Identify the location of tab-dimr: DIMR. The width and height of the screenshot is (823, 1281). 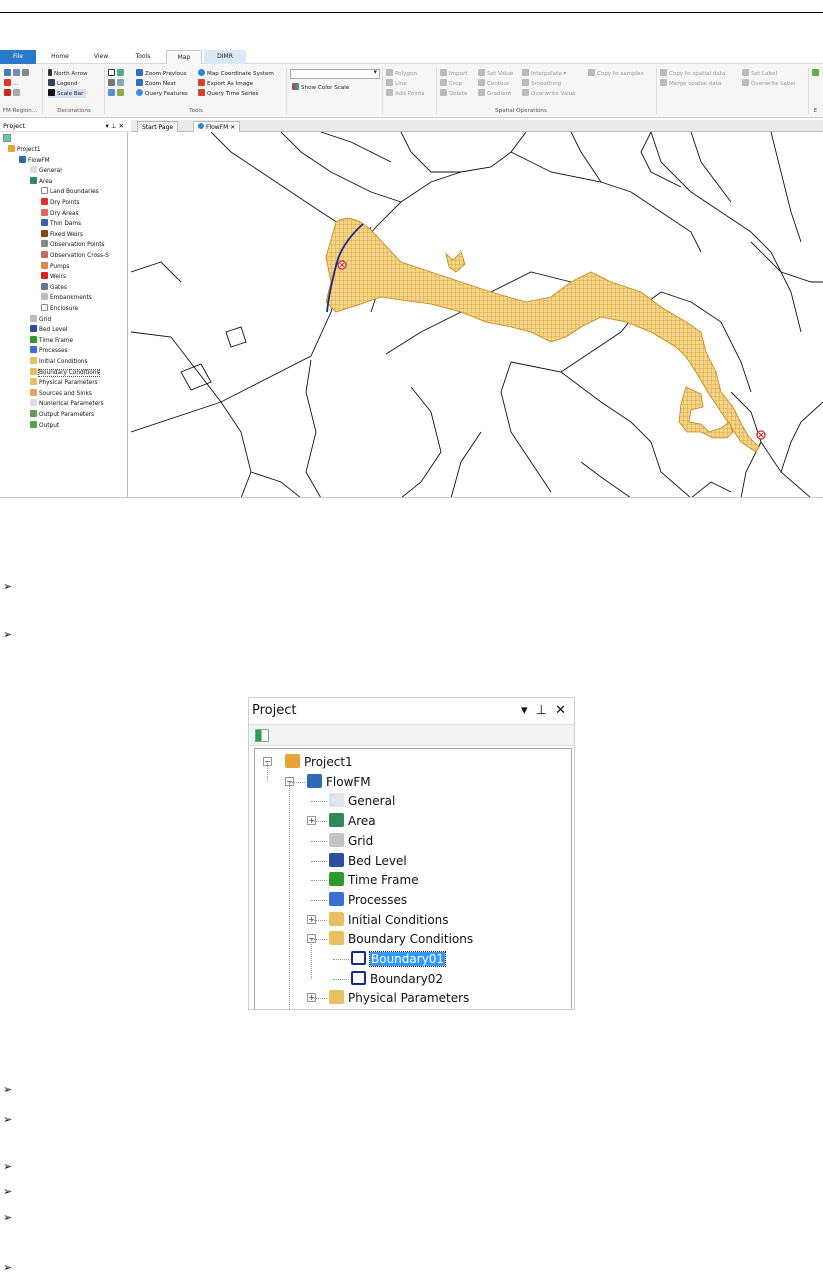
(225, 57).